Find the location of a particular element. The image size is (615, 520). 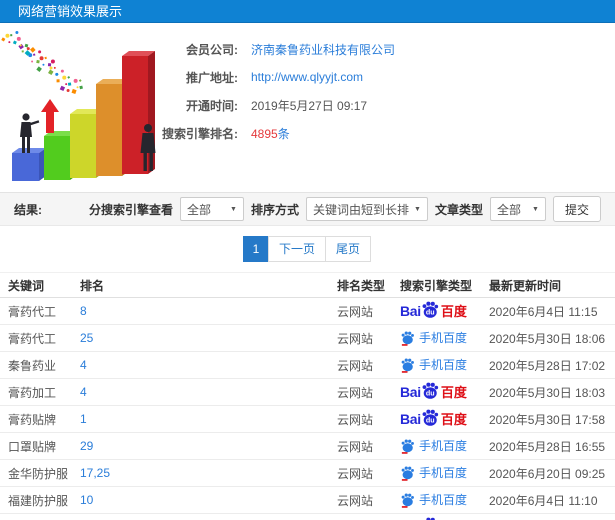

rank-cell: 10 is located at coordinates (208, 500).